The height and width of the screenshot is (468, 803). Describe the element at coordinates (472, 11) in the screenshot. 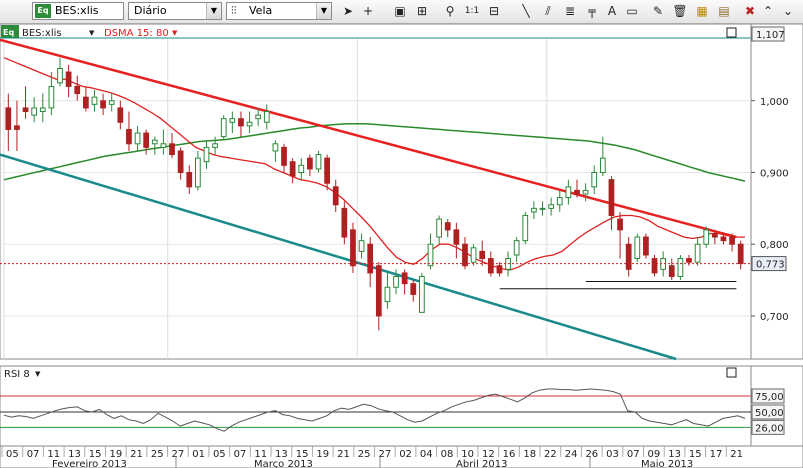

I see `zoom-1-1: 1:1` at that location.